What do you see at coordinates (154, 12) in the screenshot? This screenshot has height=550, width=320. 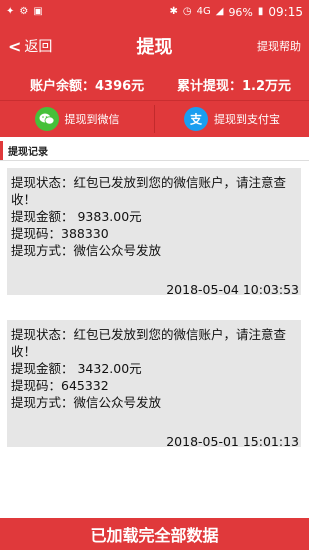 I see `status-bar: ✦ ⚙ ▣ ✱ ◷ 4G ◢ 96% ▮ 09:15` at bounding box center [154, 12].